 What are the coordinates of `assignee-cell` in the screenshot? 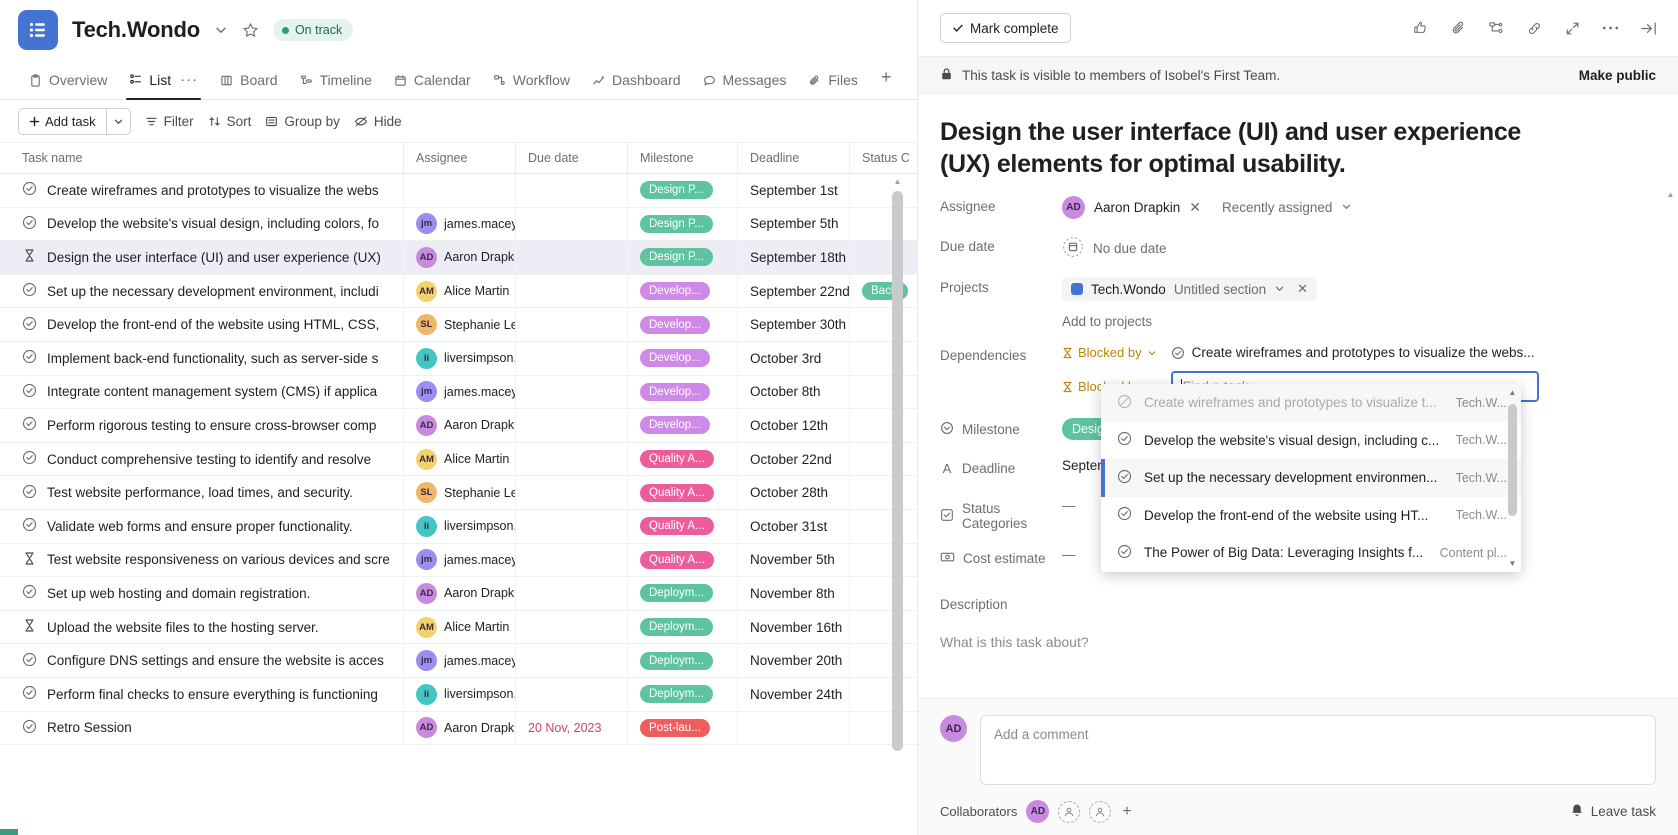 It's located at (460, 190).